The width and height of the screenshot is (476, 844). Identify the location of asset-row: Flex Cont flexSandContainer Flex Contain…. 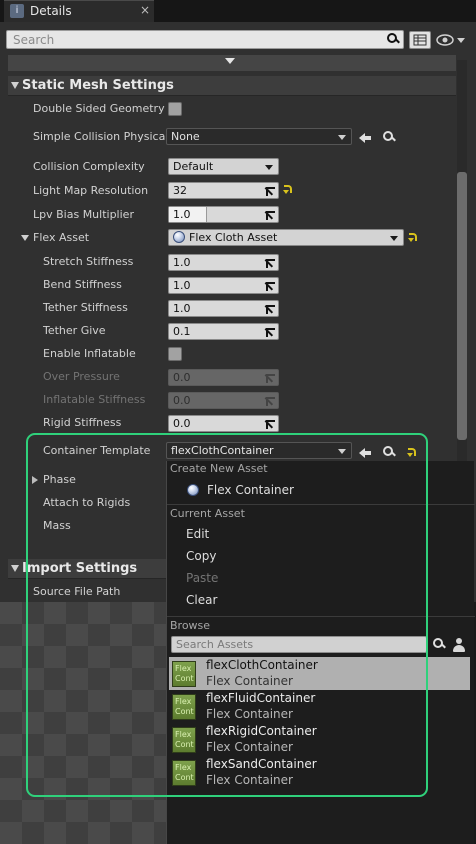
(319, 772).